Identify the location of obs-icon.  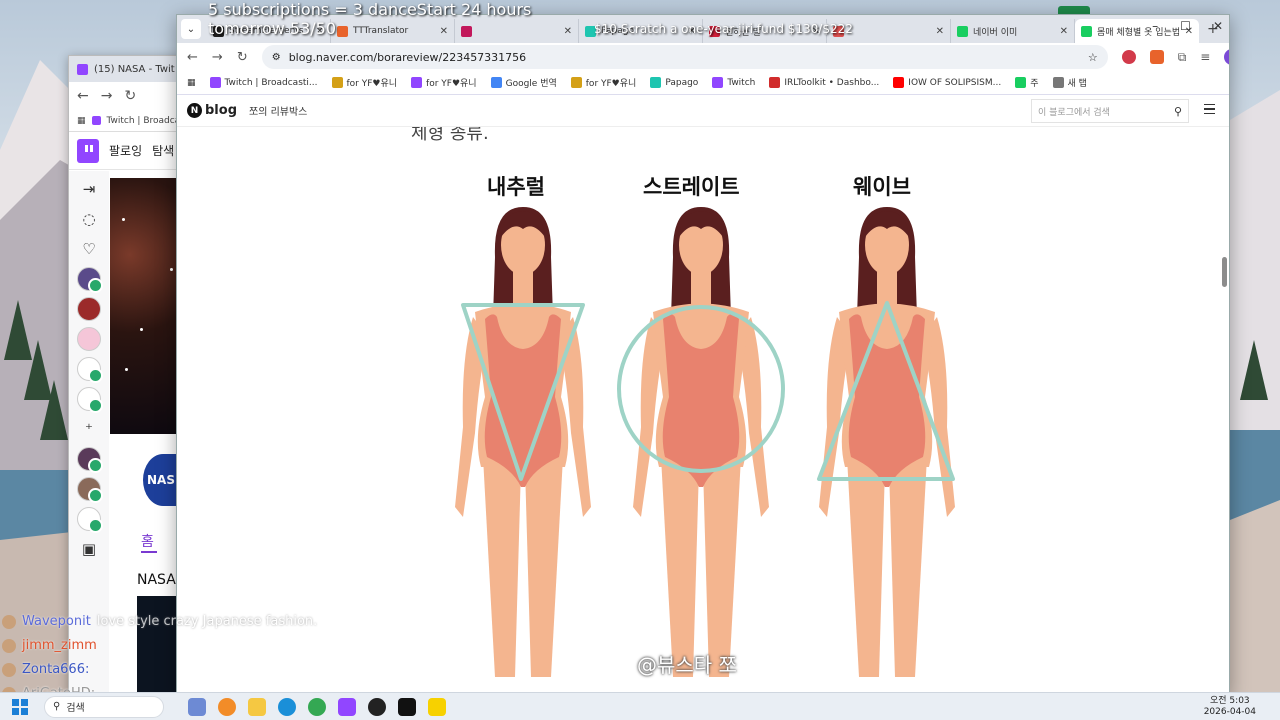
(377, 706).